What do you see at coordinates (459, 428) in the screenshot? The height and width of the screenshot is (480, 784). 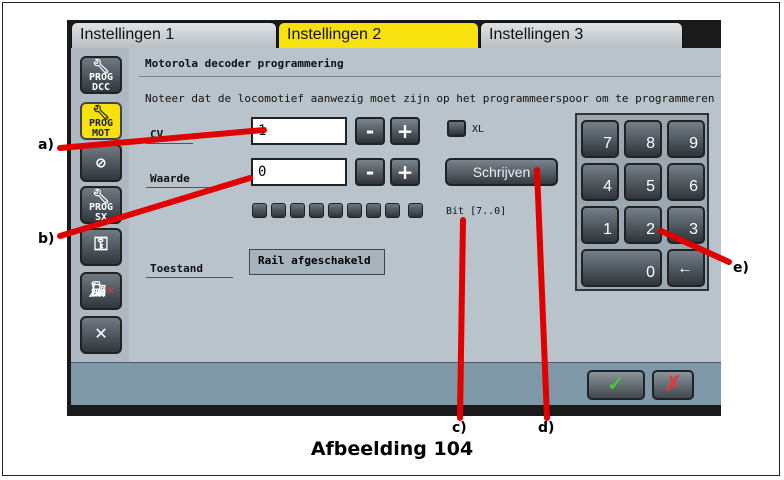 I see `pointer-label-c: c)` at bounding box center [459, 428].